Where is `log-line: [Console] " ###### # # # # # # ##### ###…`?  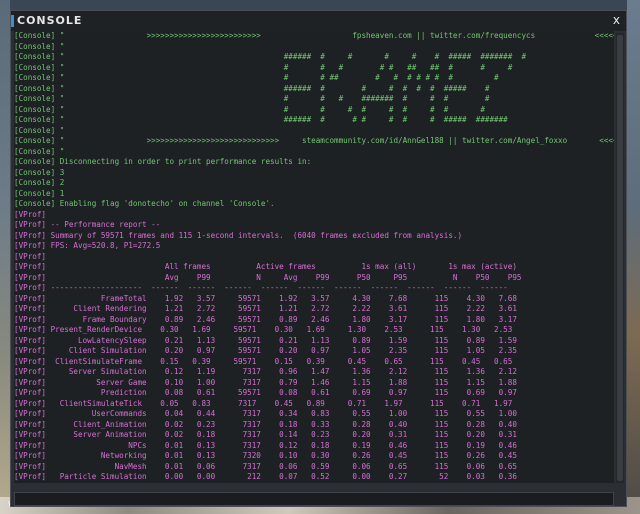 log-line: [Console] " ###### # # # # # # ##### ###… is located at coordinates (261, 119).